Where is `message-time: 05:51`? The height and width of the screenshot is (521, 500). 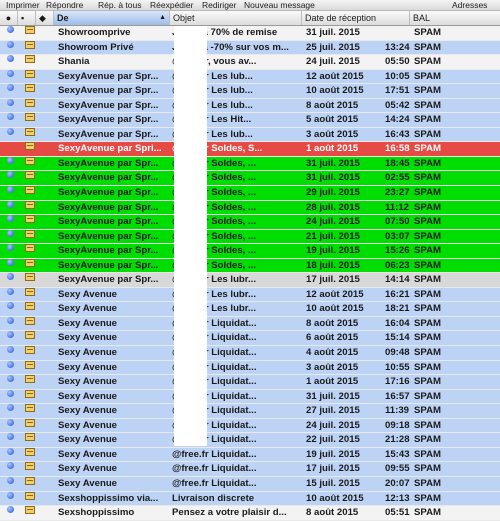
message-time: 05:51 is located at coordinates (397, 513).